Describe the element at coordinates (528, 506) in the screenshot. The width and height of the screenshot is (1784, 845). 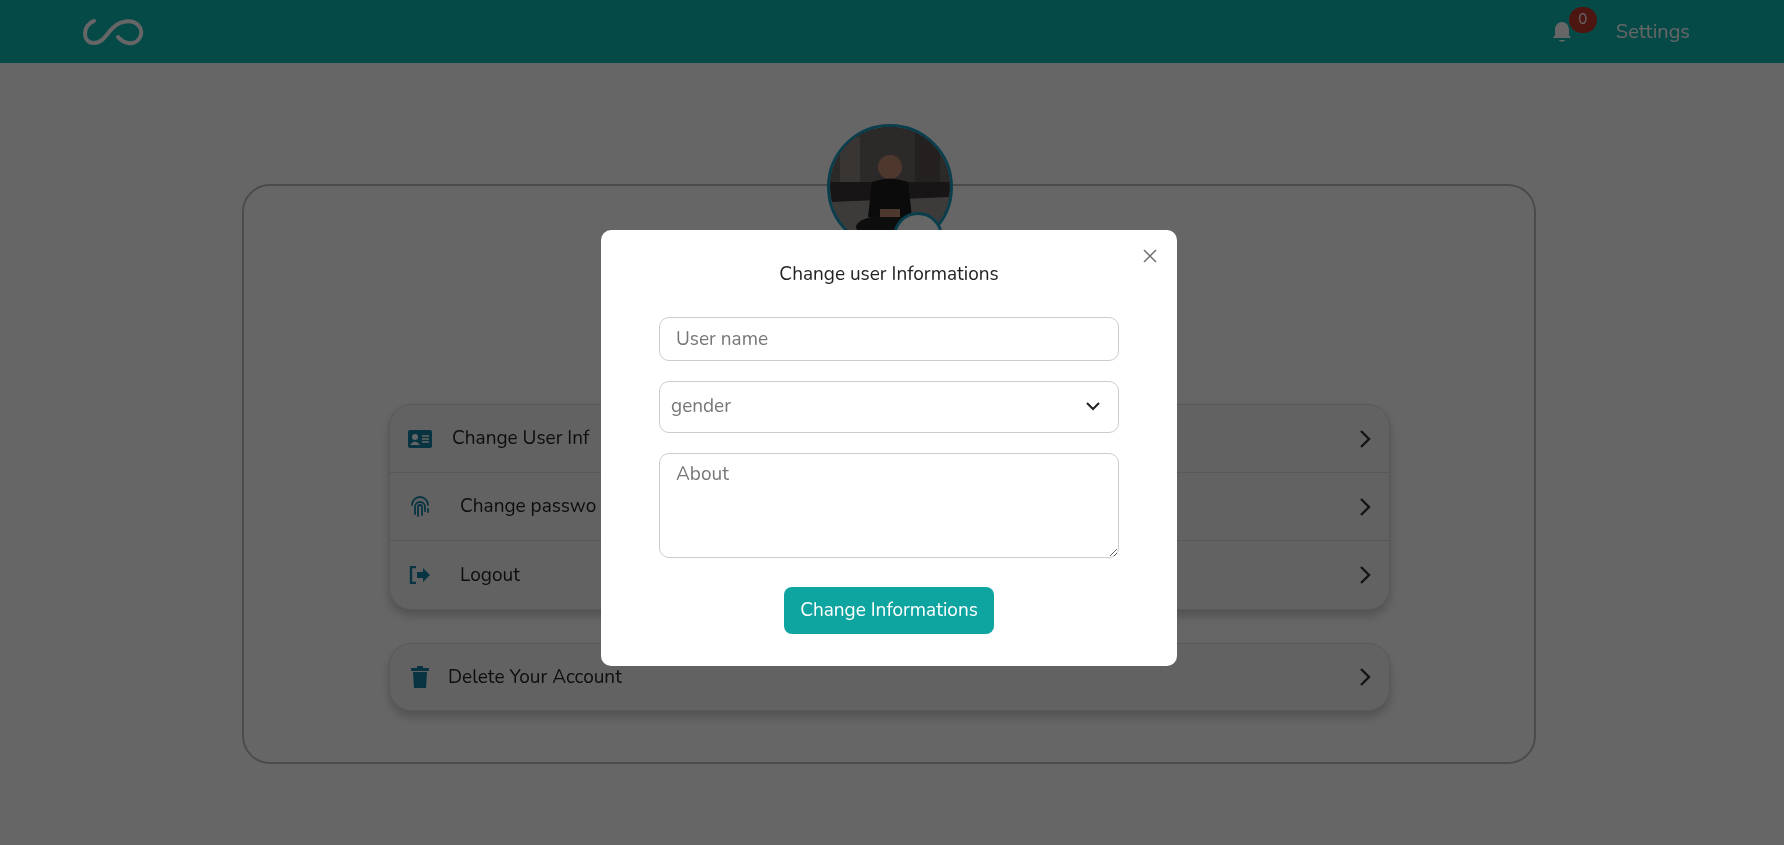
I see `menu-item-label: Change passwo` at that location.